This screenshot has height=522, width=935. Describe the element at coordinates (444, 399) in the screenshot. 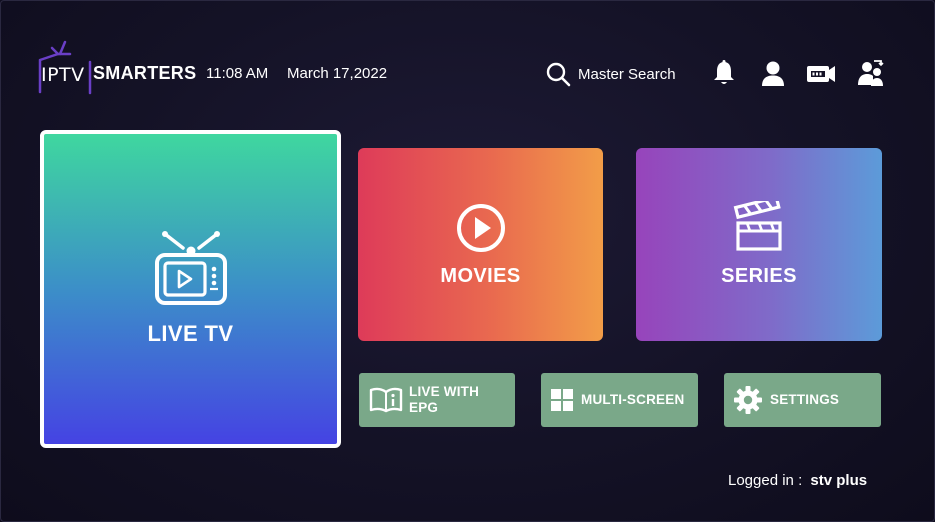

I see `live-with-epg-label: LIVE WITH EPG` at that location.